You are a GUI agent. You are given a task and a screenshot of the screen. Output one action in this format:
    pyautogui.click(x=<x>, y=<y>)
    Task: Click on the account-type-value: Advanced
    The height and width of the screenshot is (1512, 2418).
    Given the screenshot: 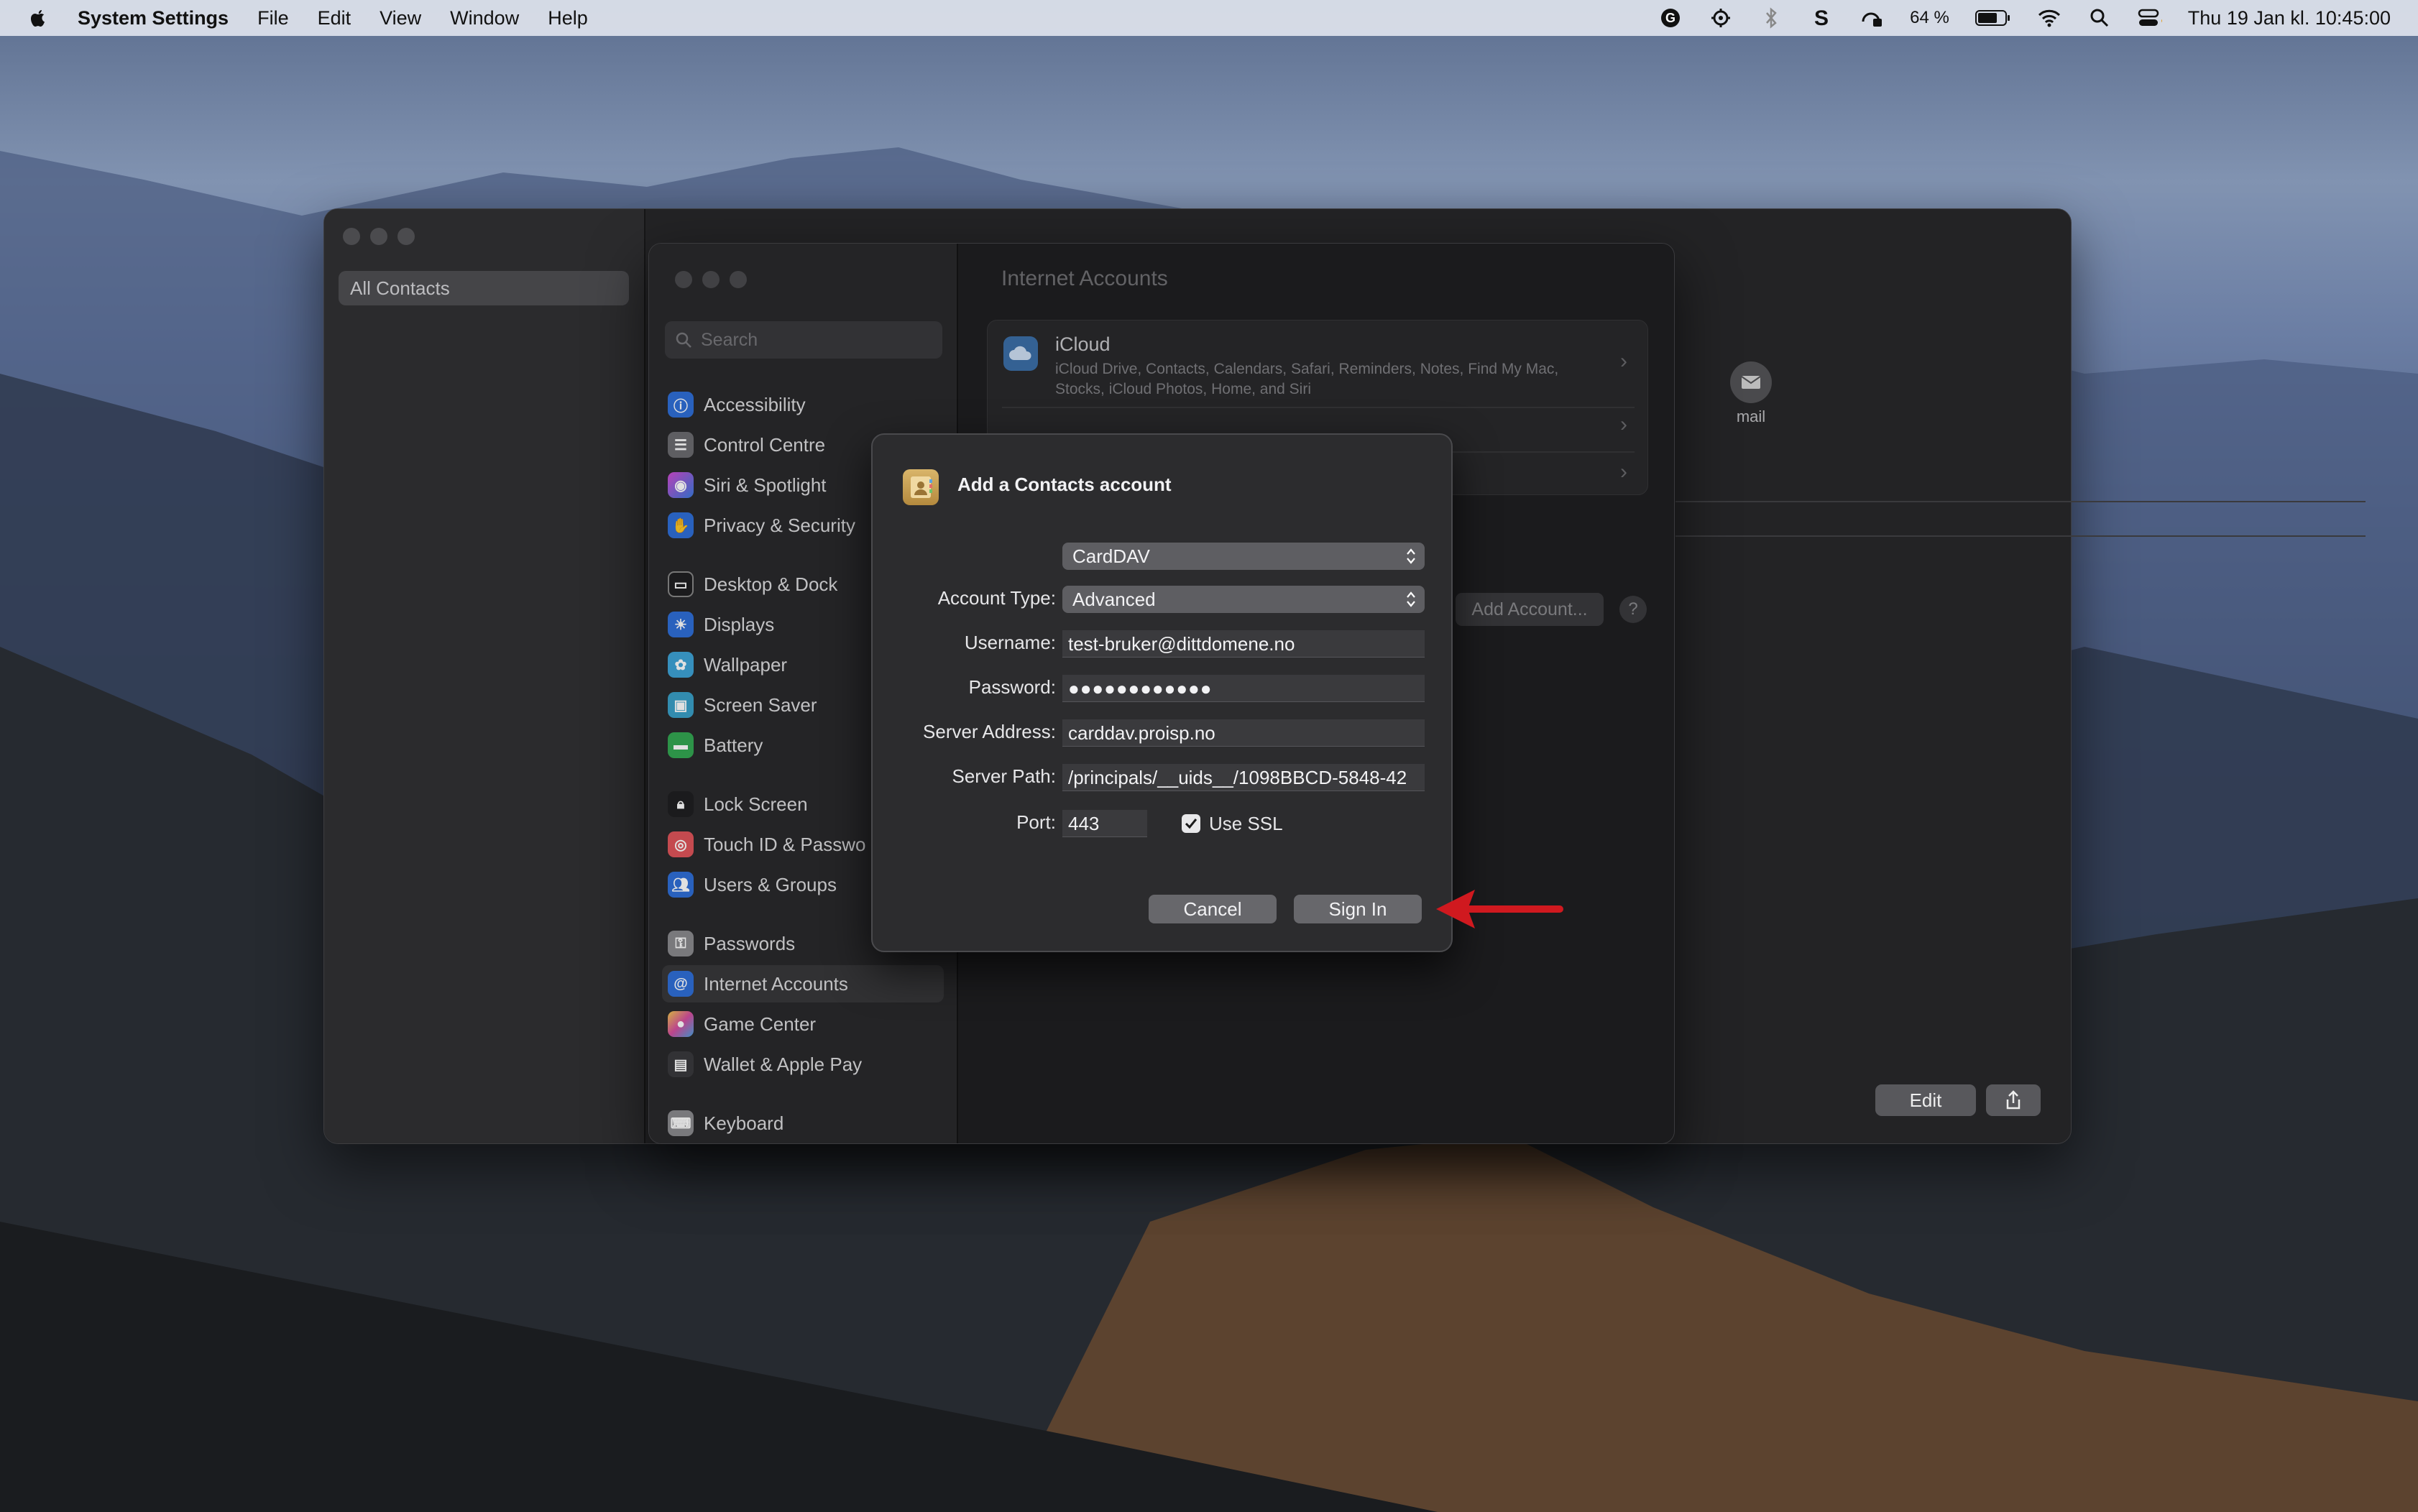 What is the action you would take?
    pyautogui.click(x=1114, y=599)
    